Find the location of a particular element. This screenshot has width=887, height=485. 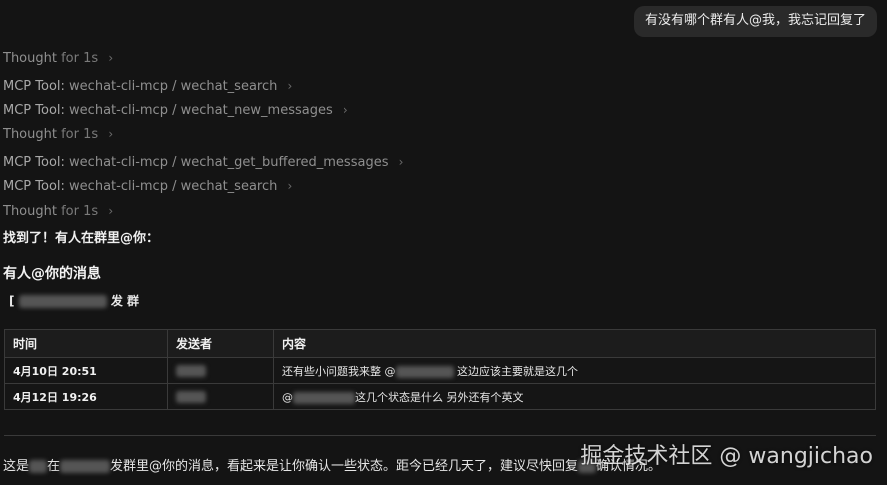

table-header-row: 时间 发送者 内容 is located at coordinates (440, 343).